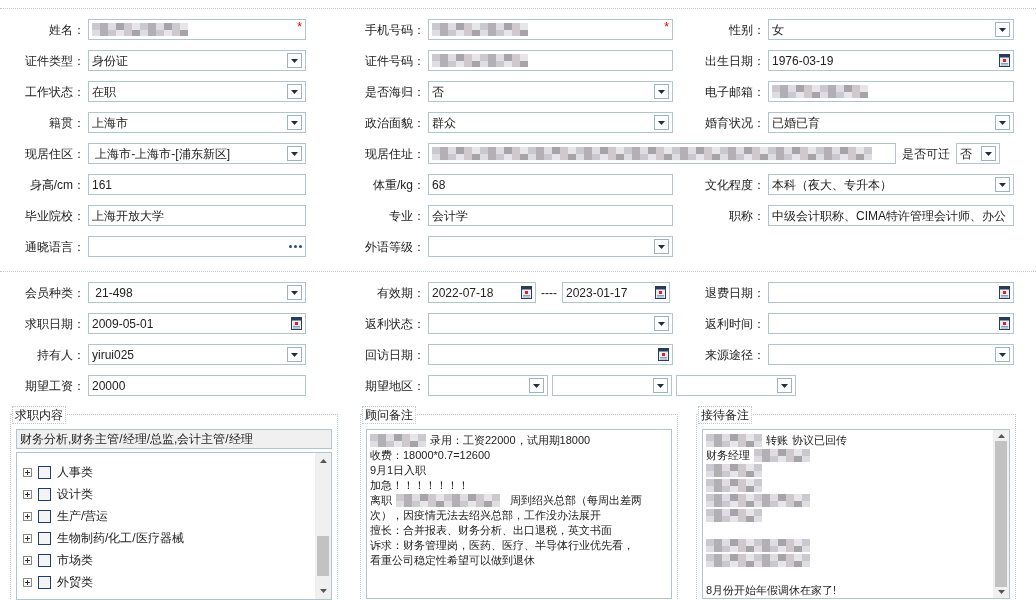 Image resolution: width=1036 pixels, height=600 pixels. Describe the element at coordinates (197, 184) in the screenshot. I see `input-field: 161` at that location.